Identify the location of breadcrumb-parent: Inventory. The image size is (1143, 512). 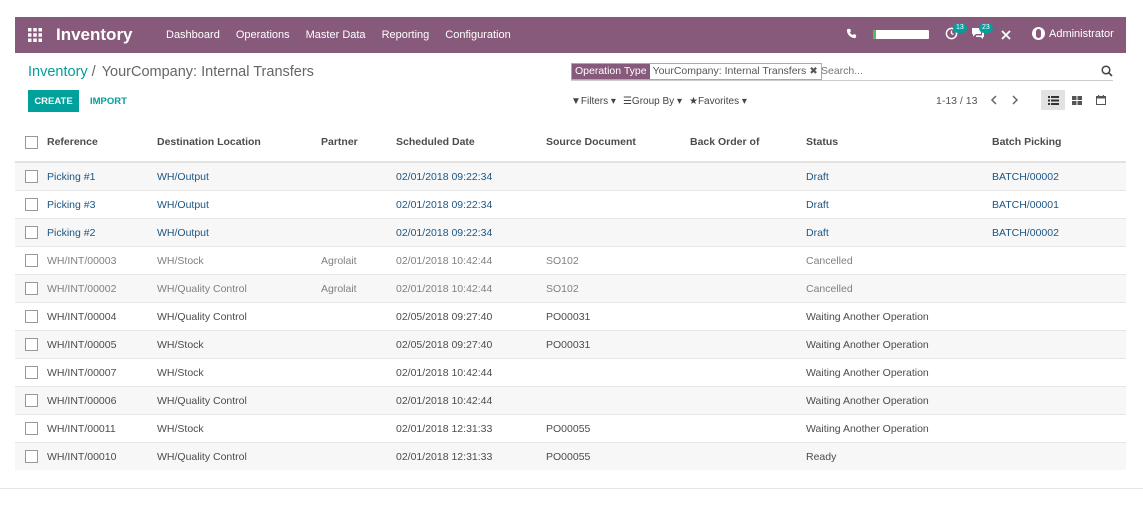
(58, 72).